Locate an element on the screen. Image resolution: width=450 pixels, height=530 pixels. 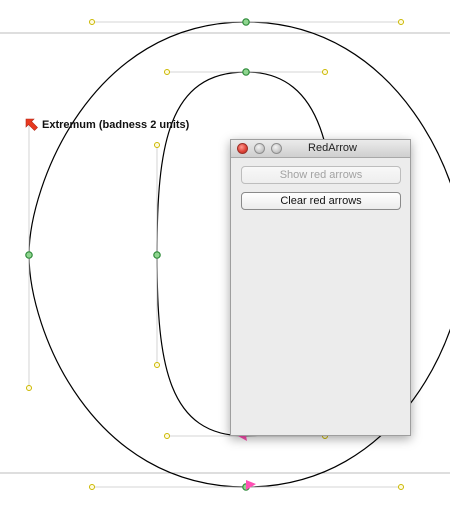
red-arrow-annotation: Extremum (badness 2 units) is located at coordinates (106, 125).